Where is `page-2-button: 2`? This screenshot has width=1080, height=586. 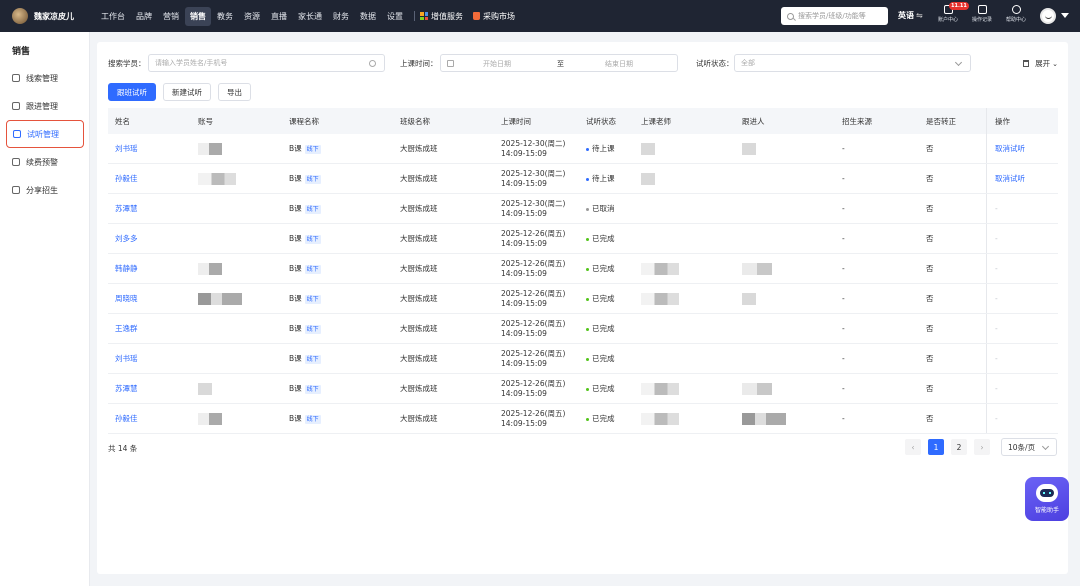
page-2-button: 2 is located at coordinates (959, 447).